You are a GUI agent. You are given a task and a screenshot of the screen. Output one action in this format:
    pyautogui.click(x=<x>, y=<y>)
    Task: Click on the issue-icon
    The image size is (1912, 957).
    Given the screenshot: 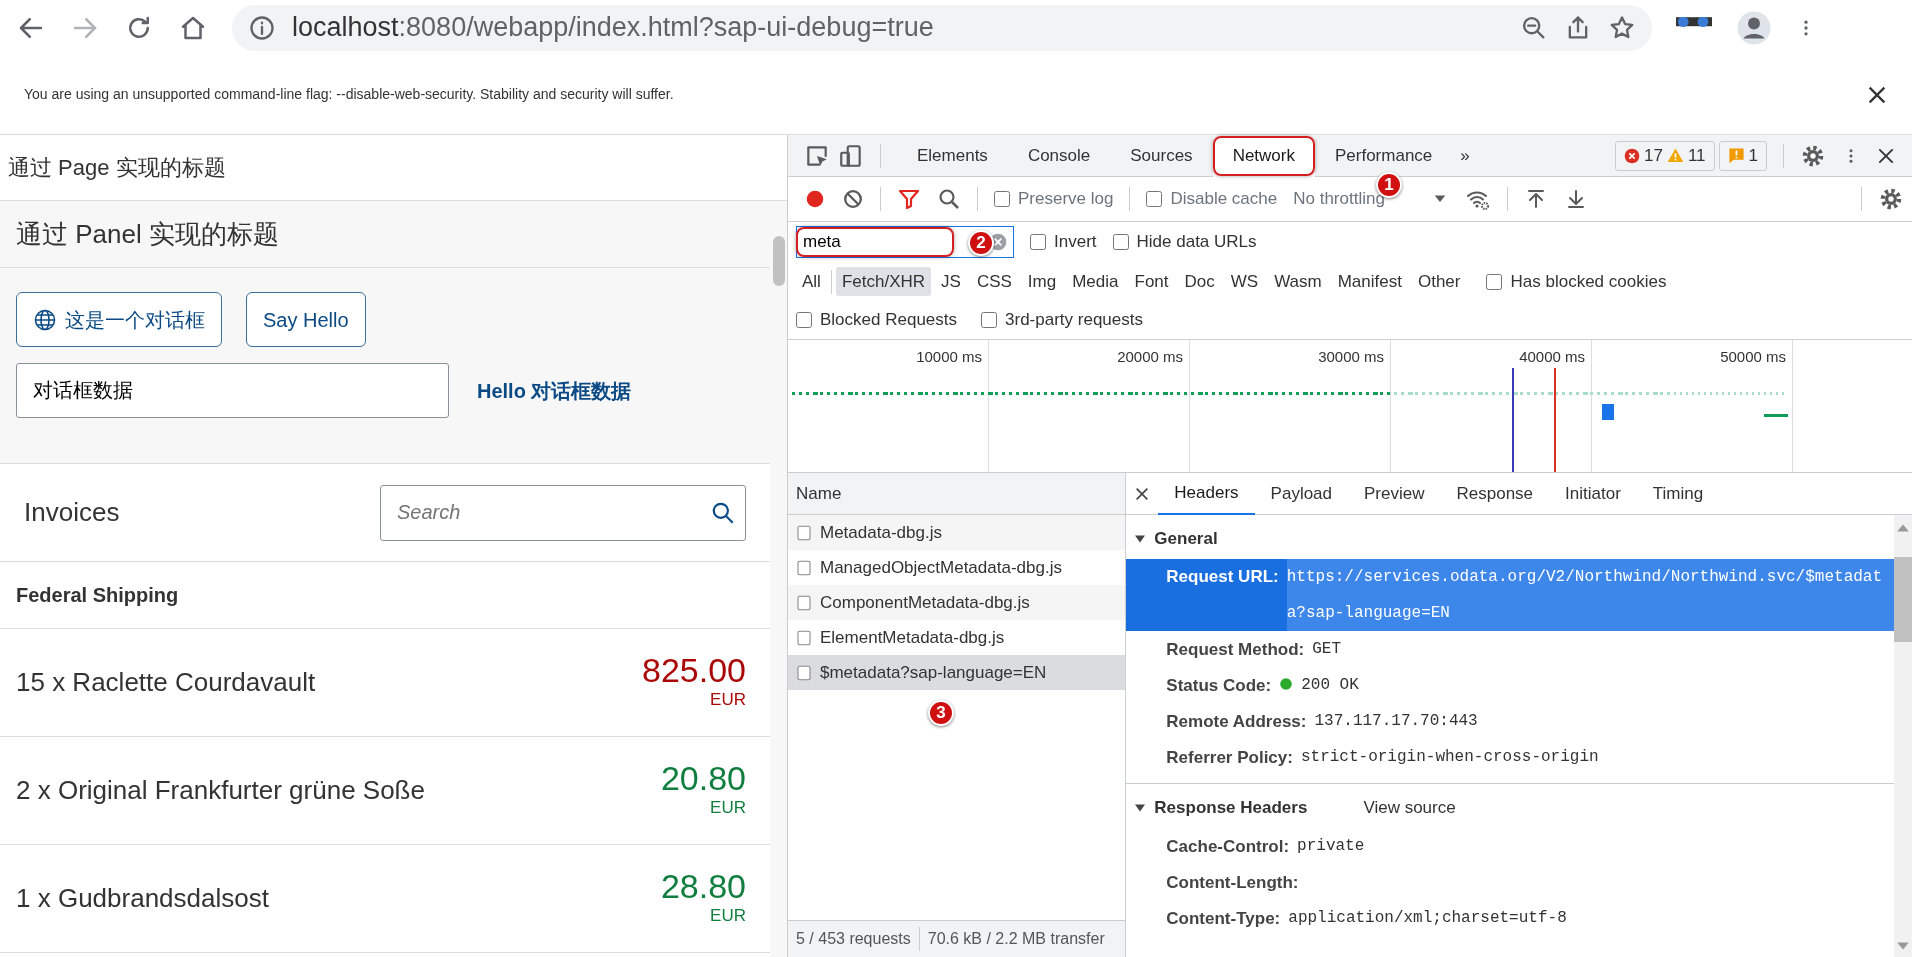 What is the action you would take?
    pyautogui.click(x=1736, y=155)
    